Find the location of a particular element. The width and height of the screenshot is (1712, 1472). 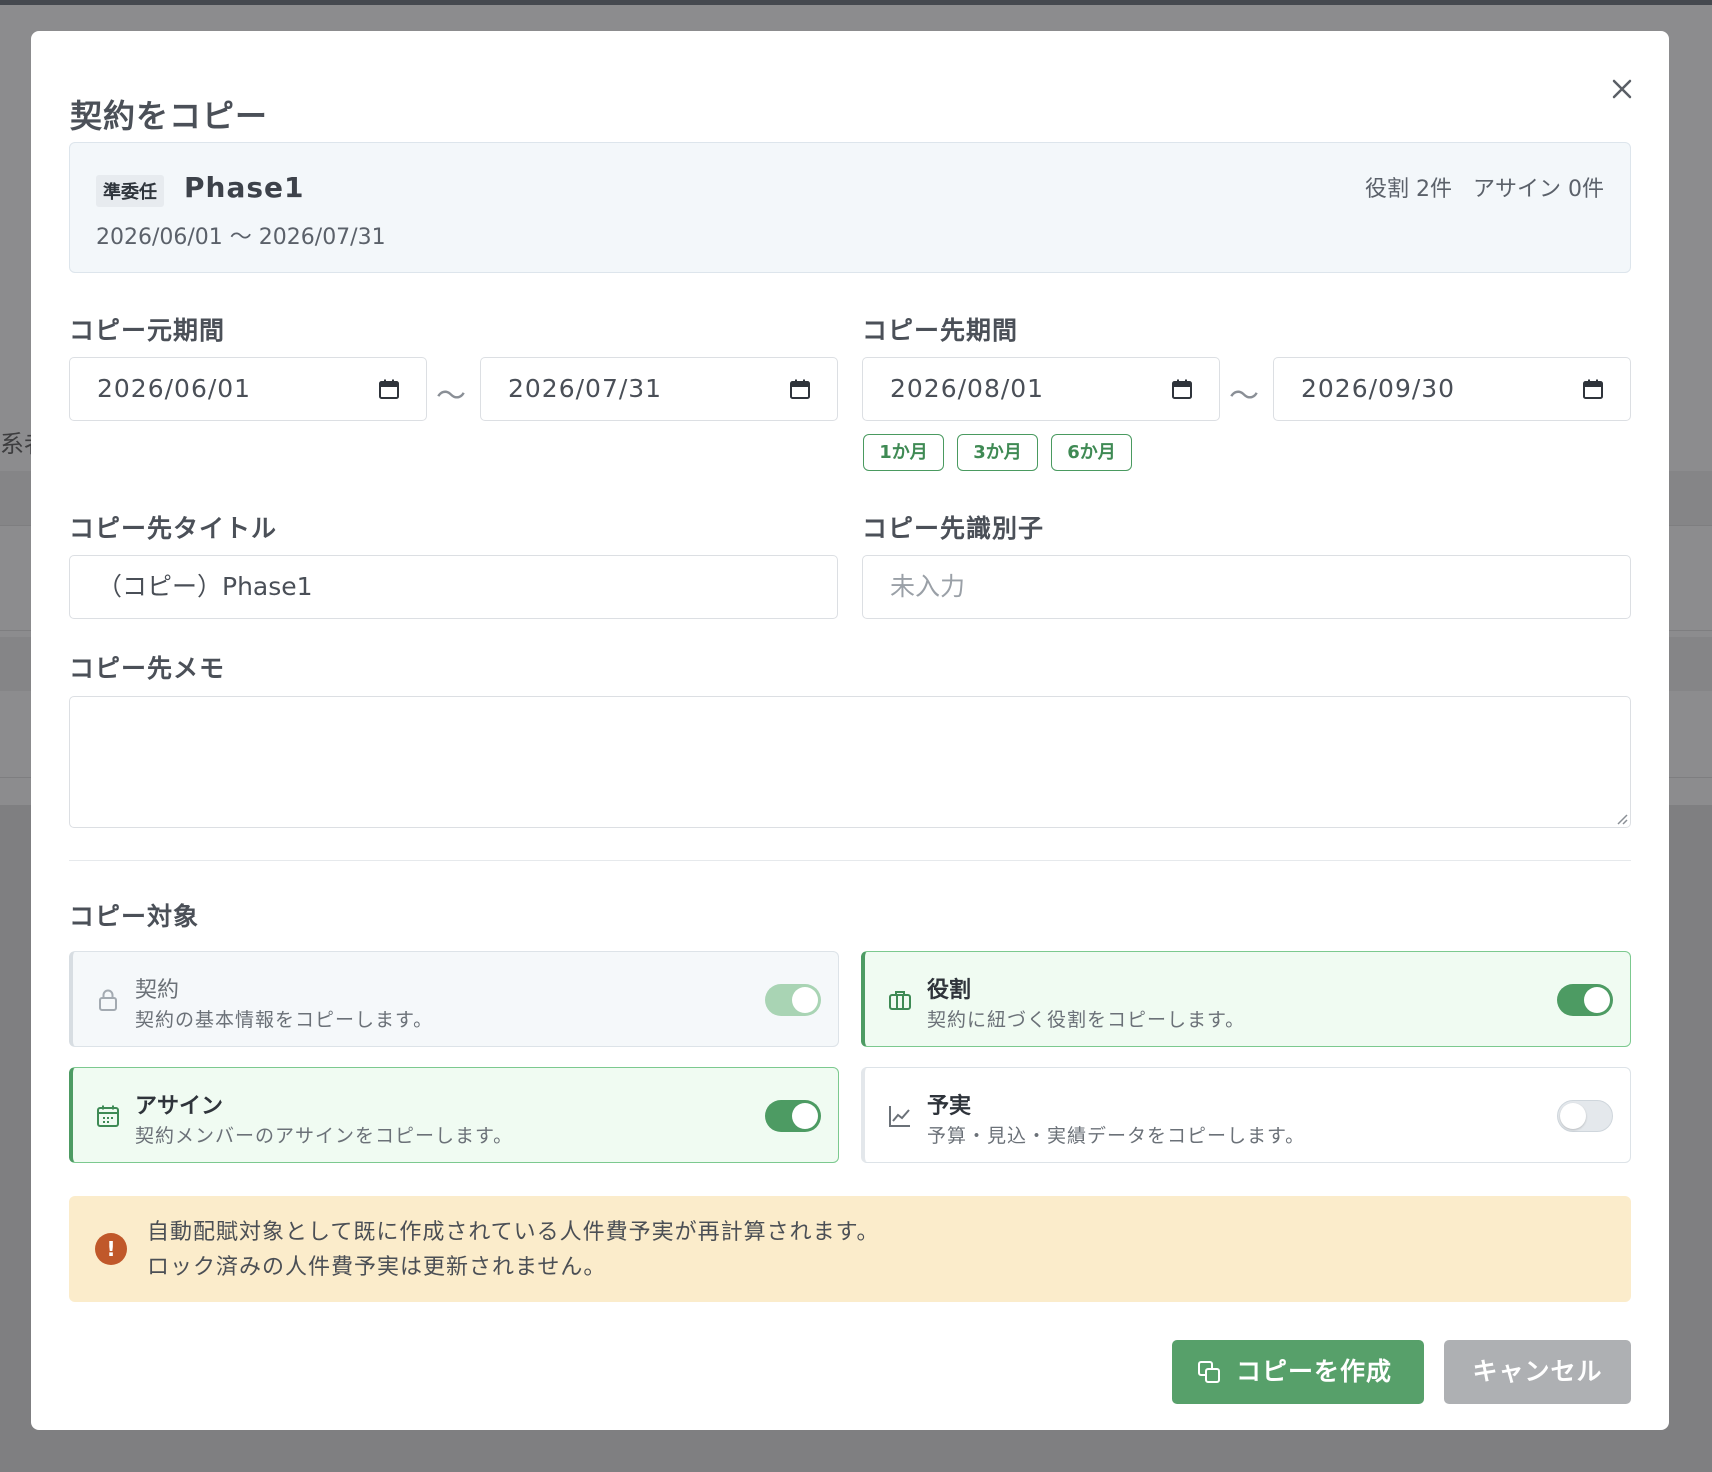

contract-period: 2026/06/01 〜 2026/07/31 is located at coordinates (241, 237).